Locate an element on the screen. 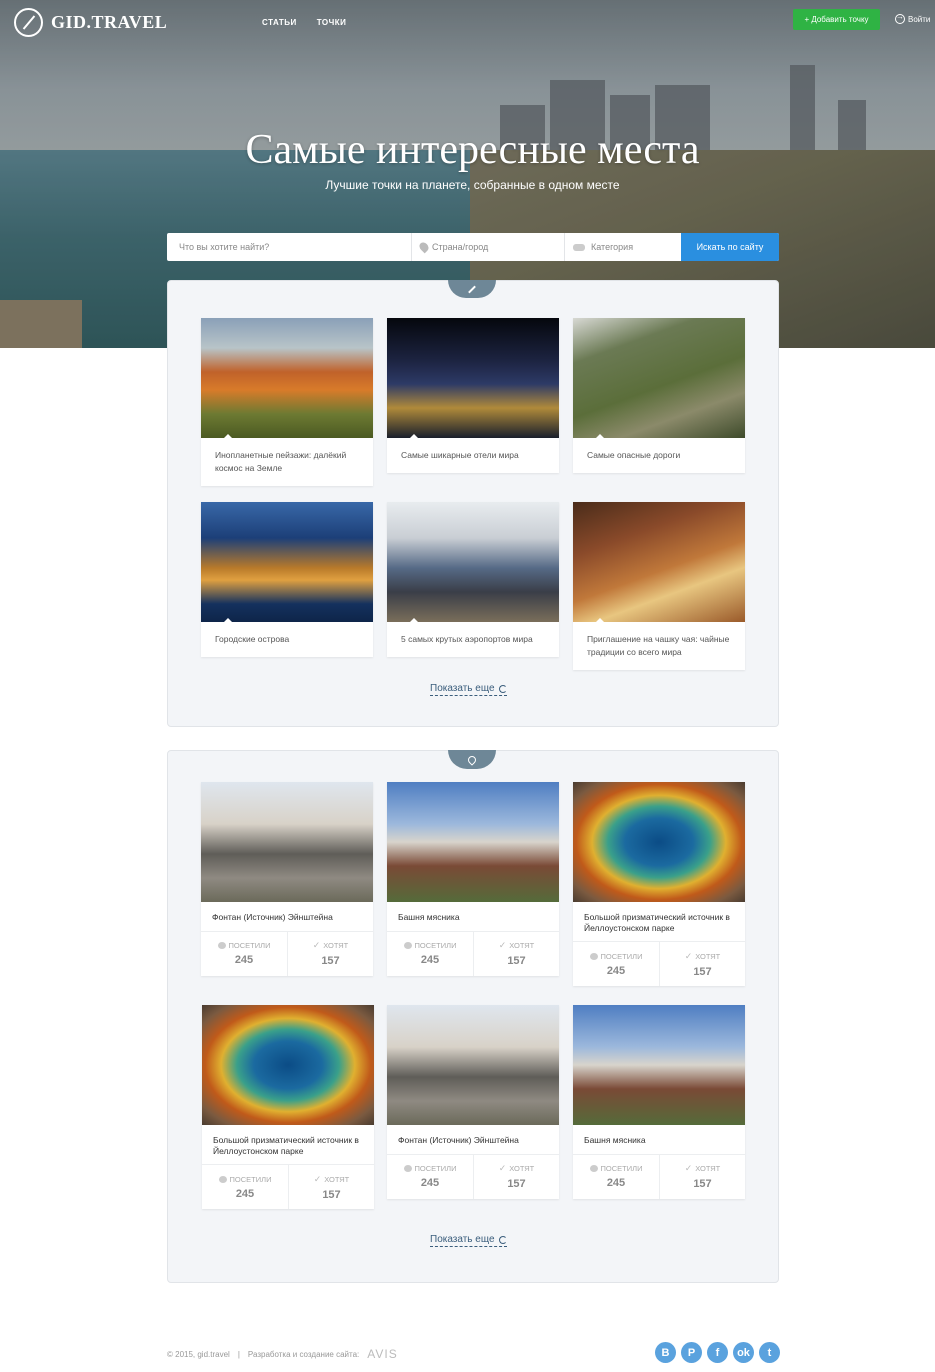 The image size is (935, 1372). article-caption: 5 самых крутых аэропортов мира is located at coordinates (467, 639).